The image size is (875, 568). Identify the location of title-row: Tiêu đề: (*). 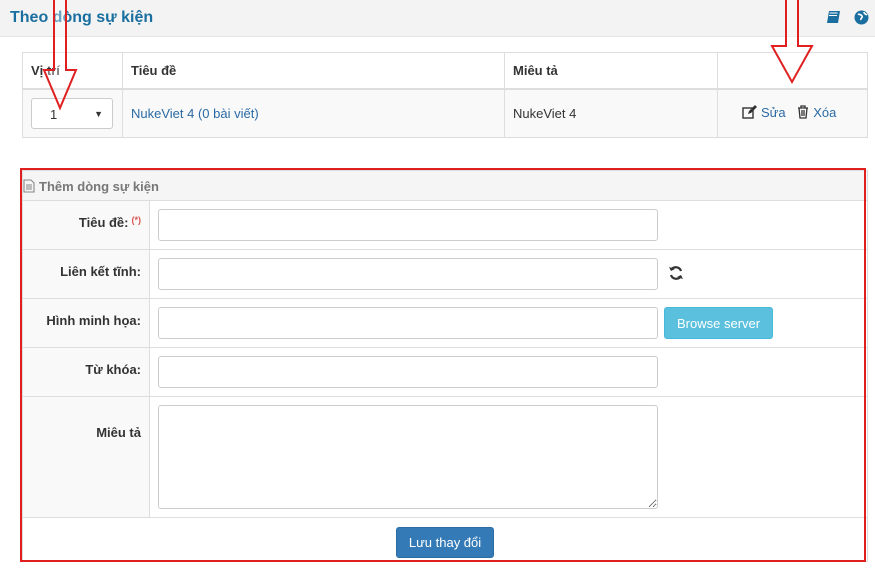
(445, 225).